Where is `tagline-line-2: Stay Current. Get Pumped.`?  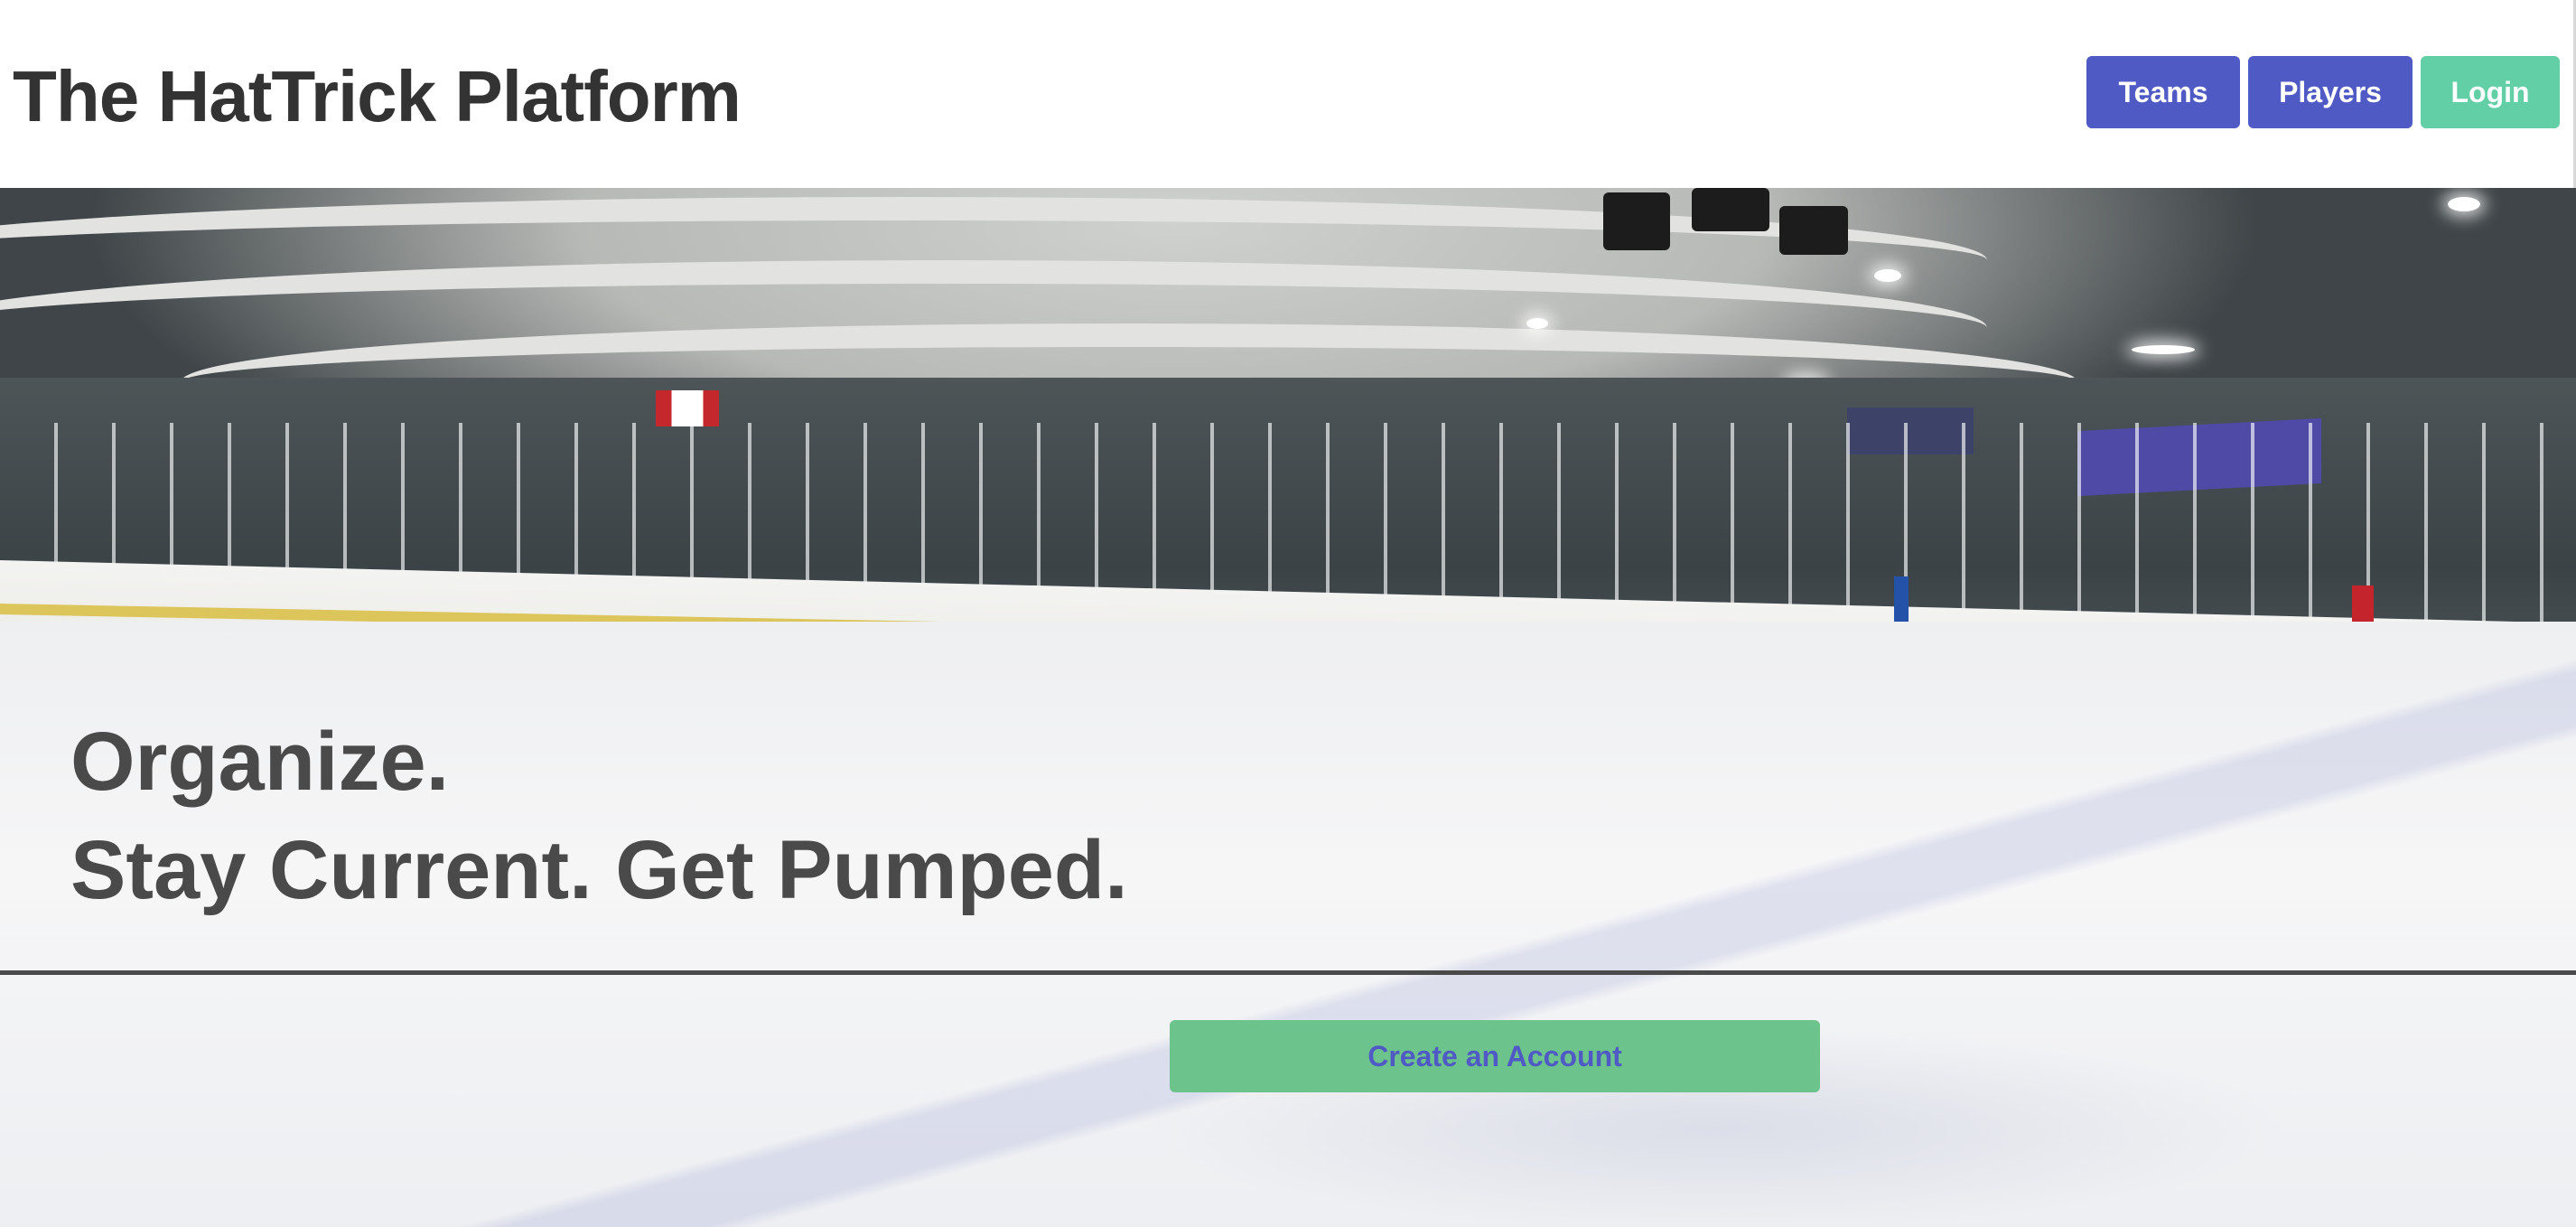 tagline-line-2: Stay Current. Get Pumped. is located at coordinates (599, 870).